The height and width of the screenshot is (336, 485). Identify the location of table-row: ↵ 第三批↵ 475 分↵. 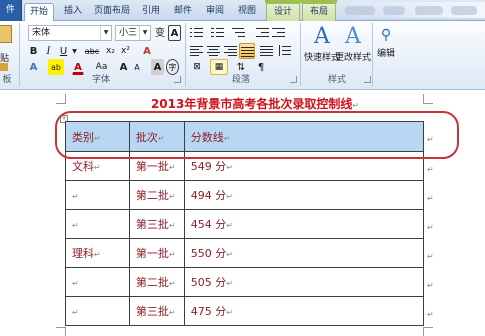
(245, 311).